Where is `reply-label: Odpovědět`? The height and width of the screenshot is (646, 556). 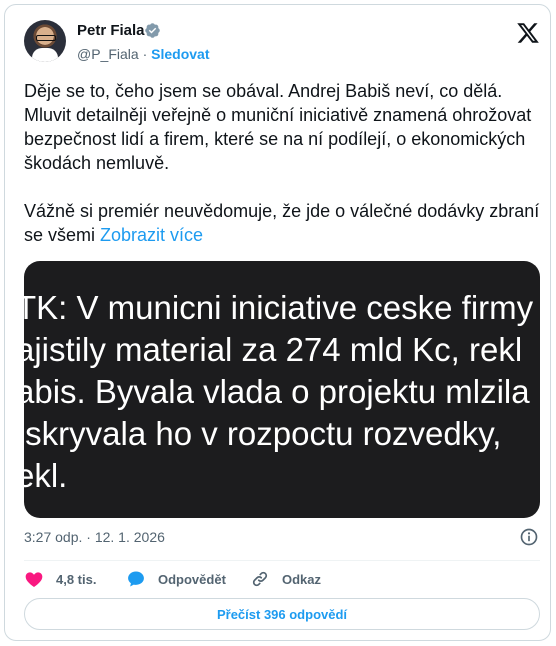
reply-label: Odpovědět is located at coordinates (192, 579).